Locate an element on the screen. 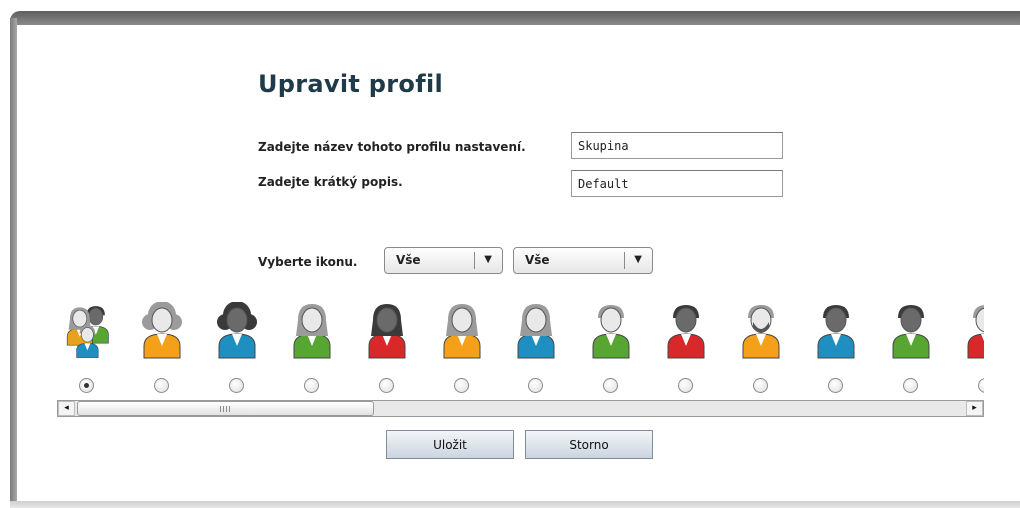  user-female-orange-icon is located at coordinates (461, 331).